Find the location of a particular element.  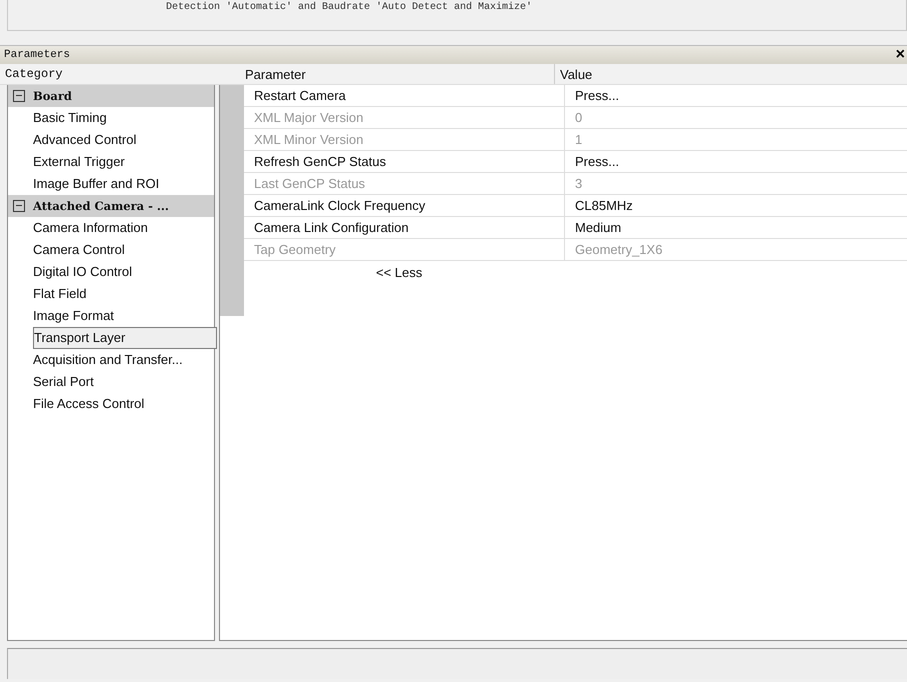

close-button: × is located at coordinates (900, 55).